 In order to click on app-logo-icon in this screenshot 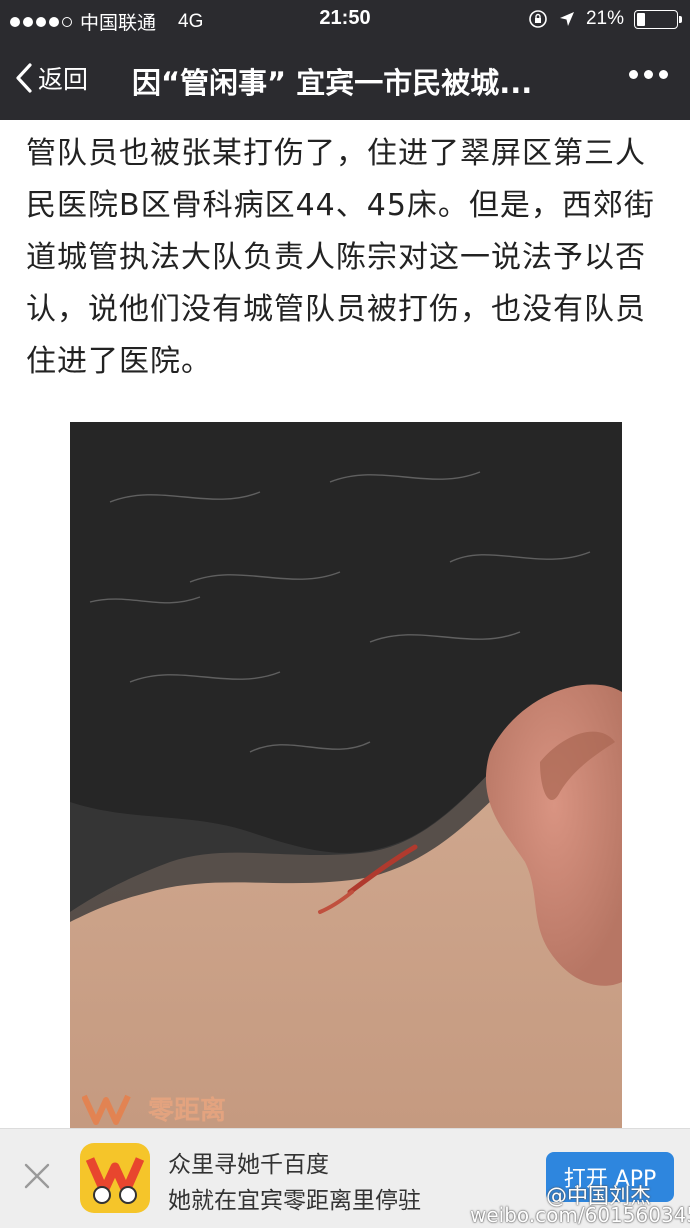, I will do `click(115, 1180)`.